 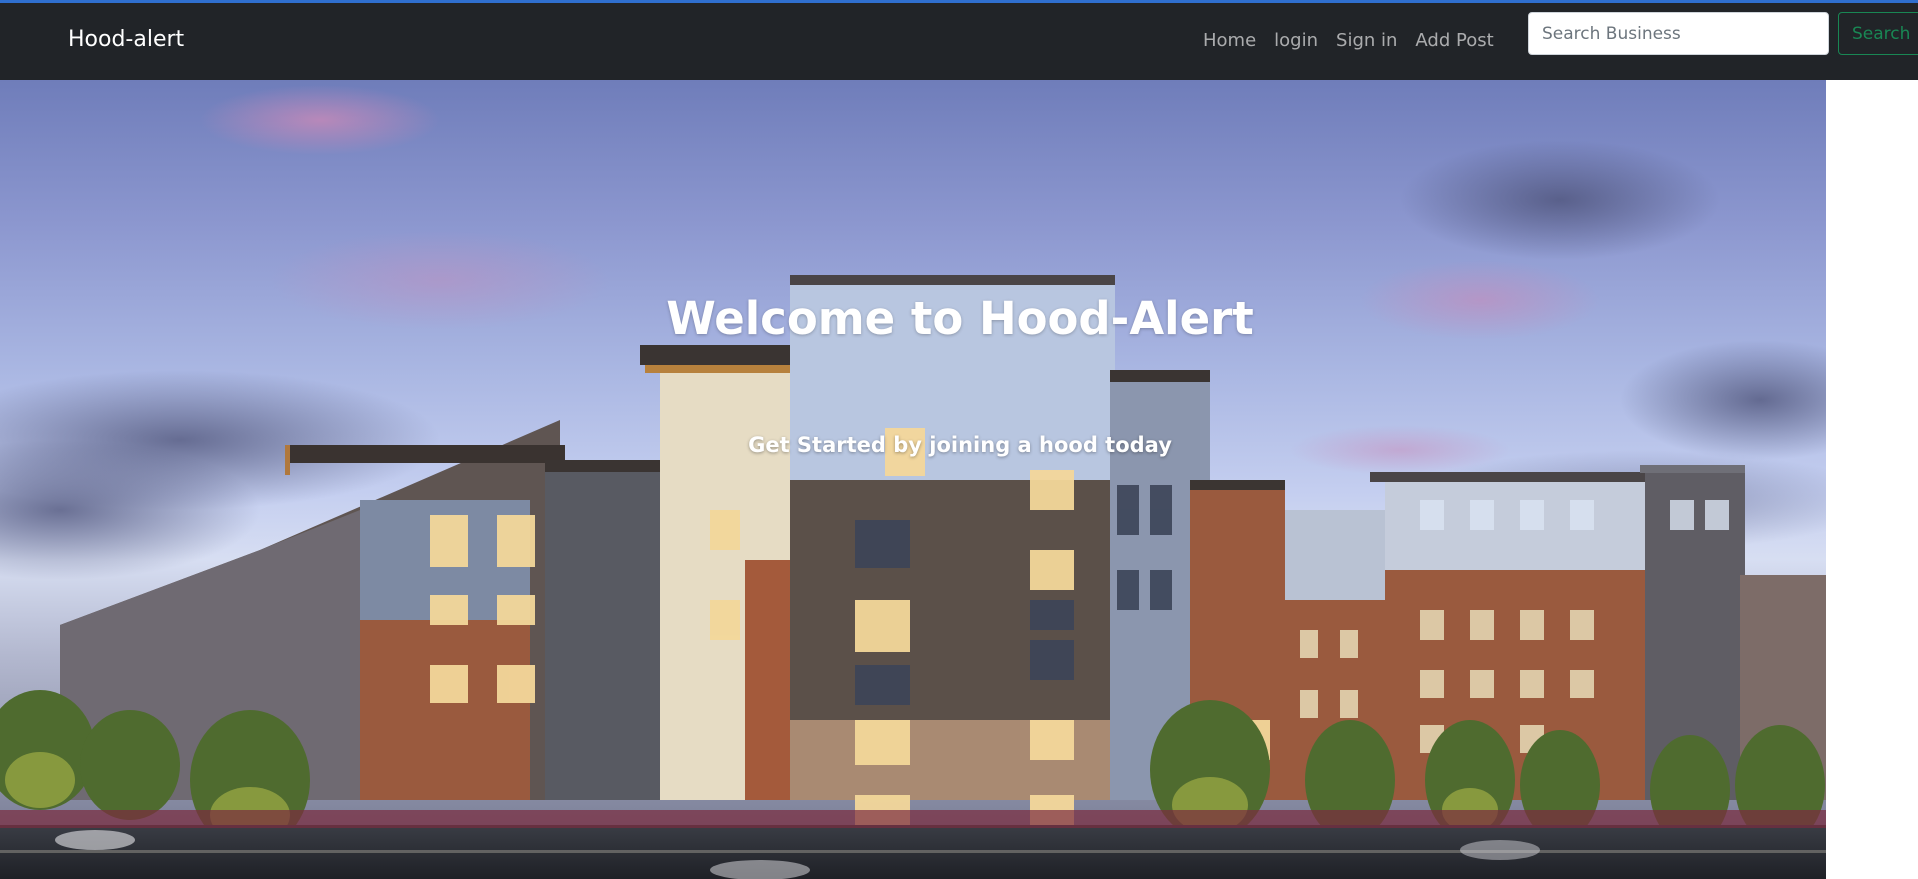 What do you see at coordinates (960, 318) in the screenshot?
I see `hero-title: Welcome to Hood-Alert` at bounding box center [960, 318].